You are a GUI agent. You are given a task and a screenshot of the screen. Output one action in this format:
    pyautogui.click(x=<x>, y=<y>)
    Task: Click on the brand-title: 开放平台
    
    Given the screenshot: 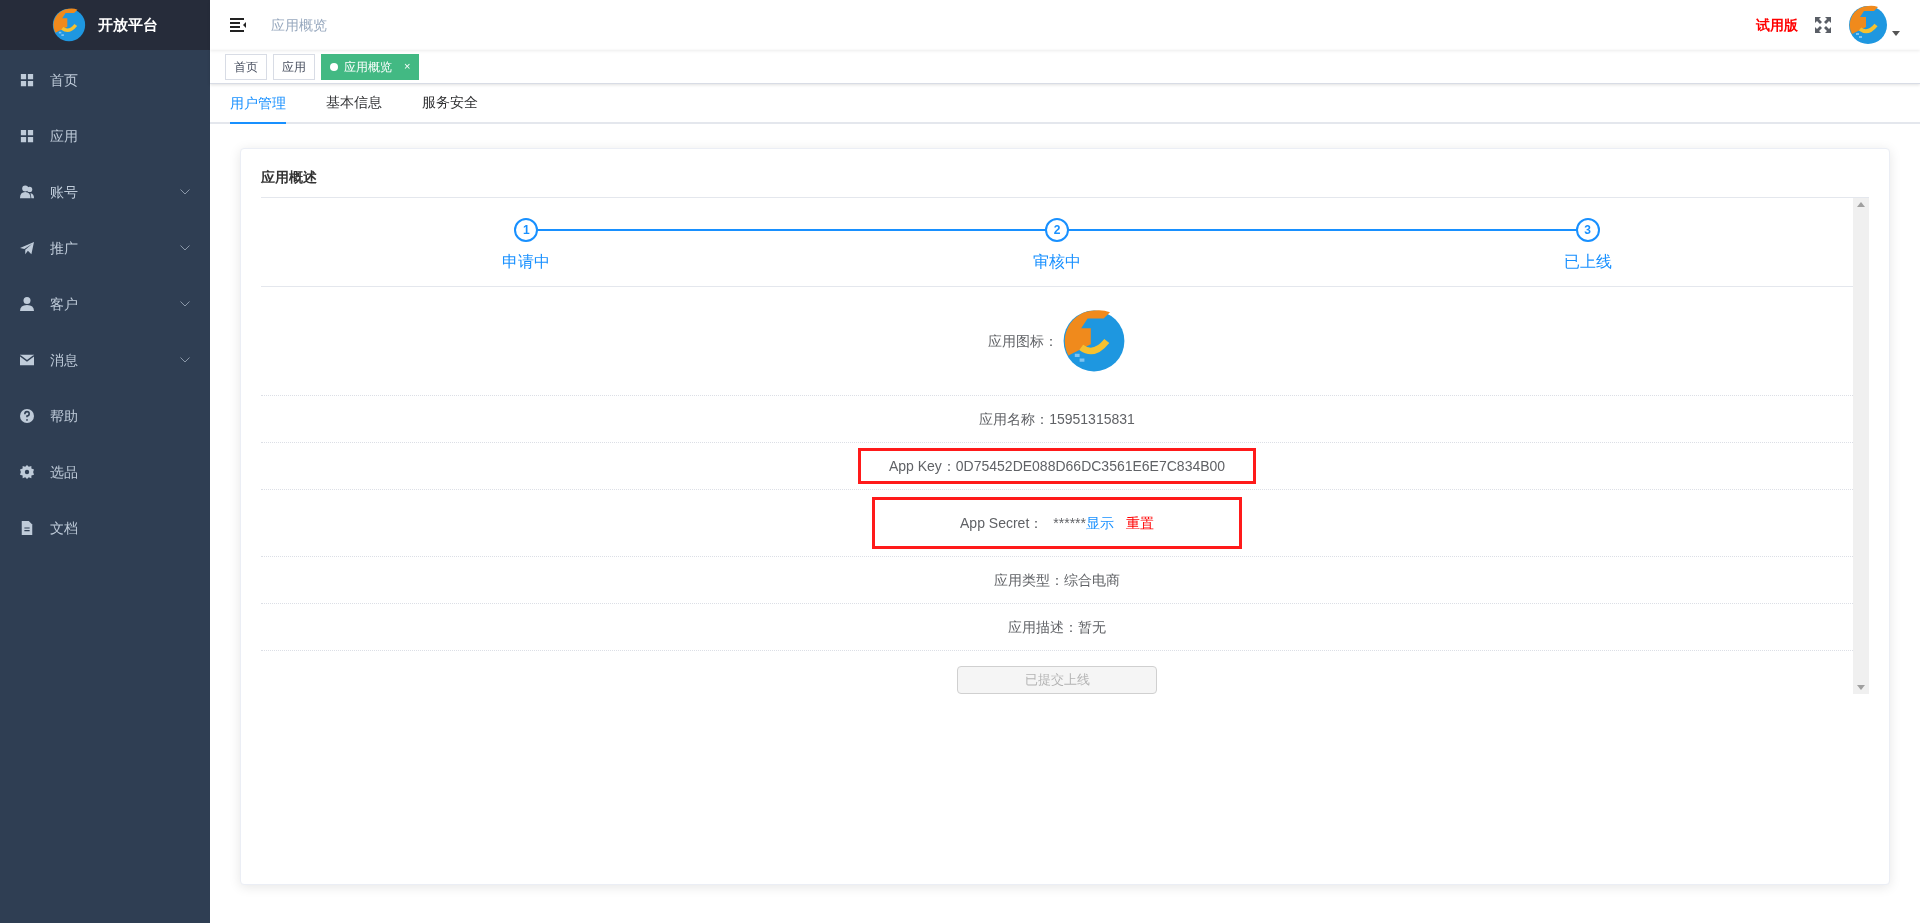 What is the action you would take?
    pyautogui.click(x=128, y=24)
    